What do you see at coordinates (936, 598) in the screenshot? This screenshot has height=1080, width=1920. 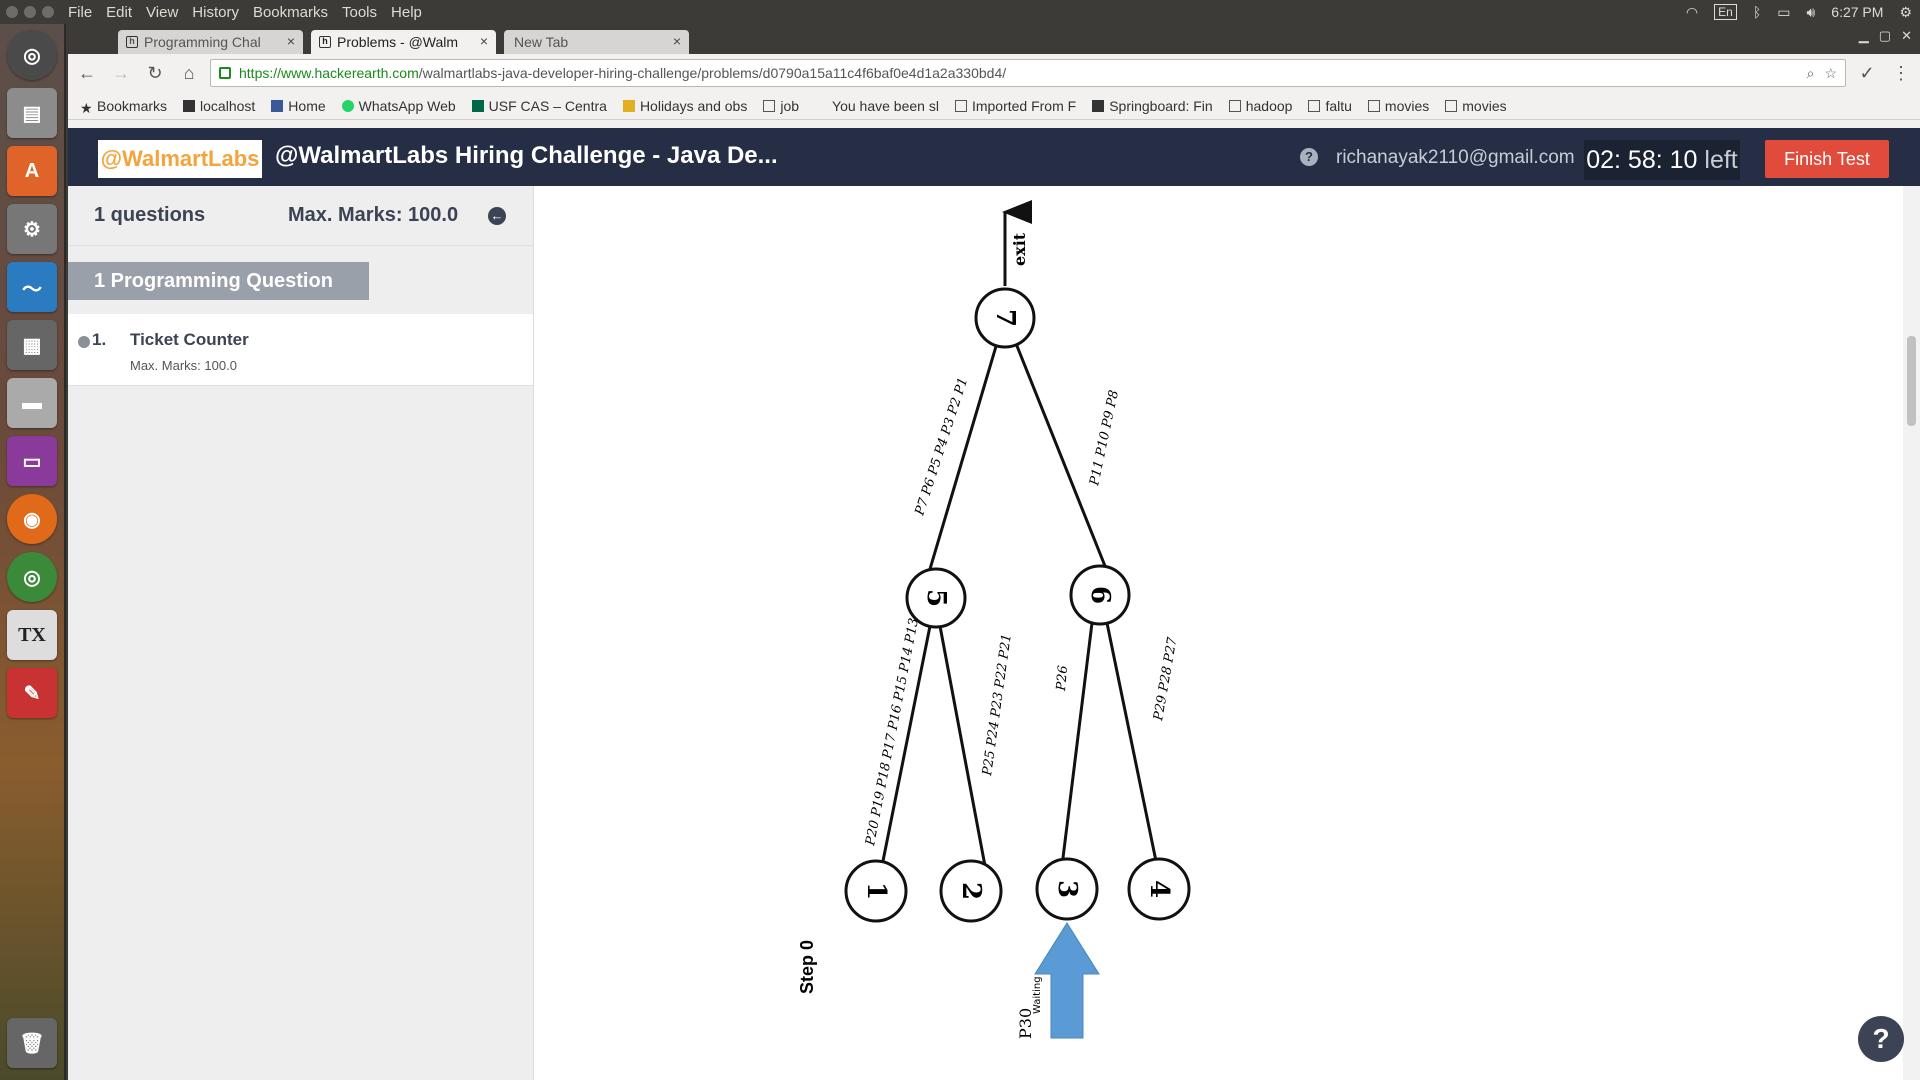 I see `node-5: 5` at bounding box center [936, 598].